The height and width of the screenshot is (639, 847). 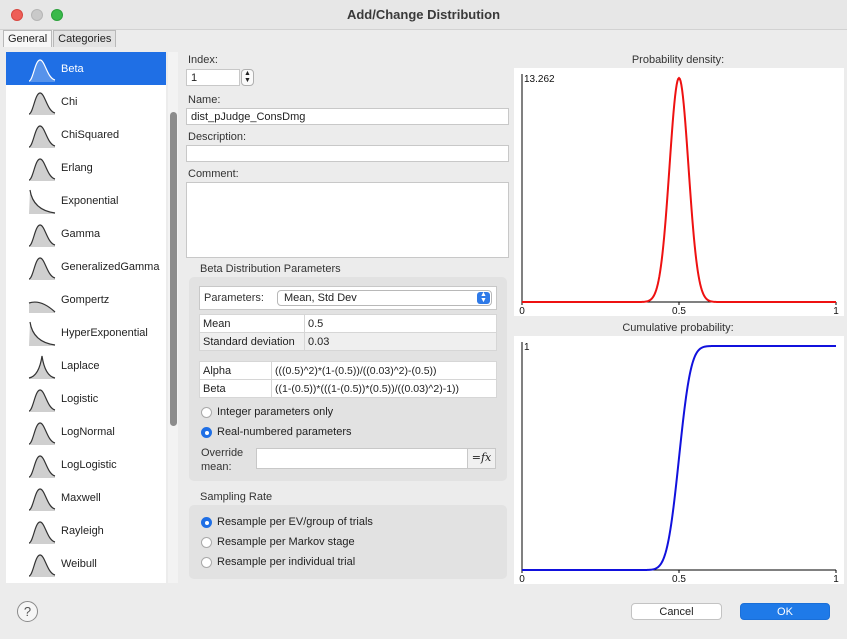 What do you see at coordinates (42, 103) in the screenshot?
I see `chi-curve-icon` at bounding box center [42, 103].